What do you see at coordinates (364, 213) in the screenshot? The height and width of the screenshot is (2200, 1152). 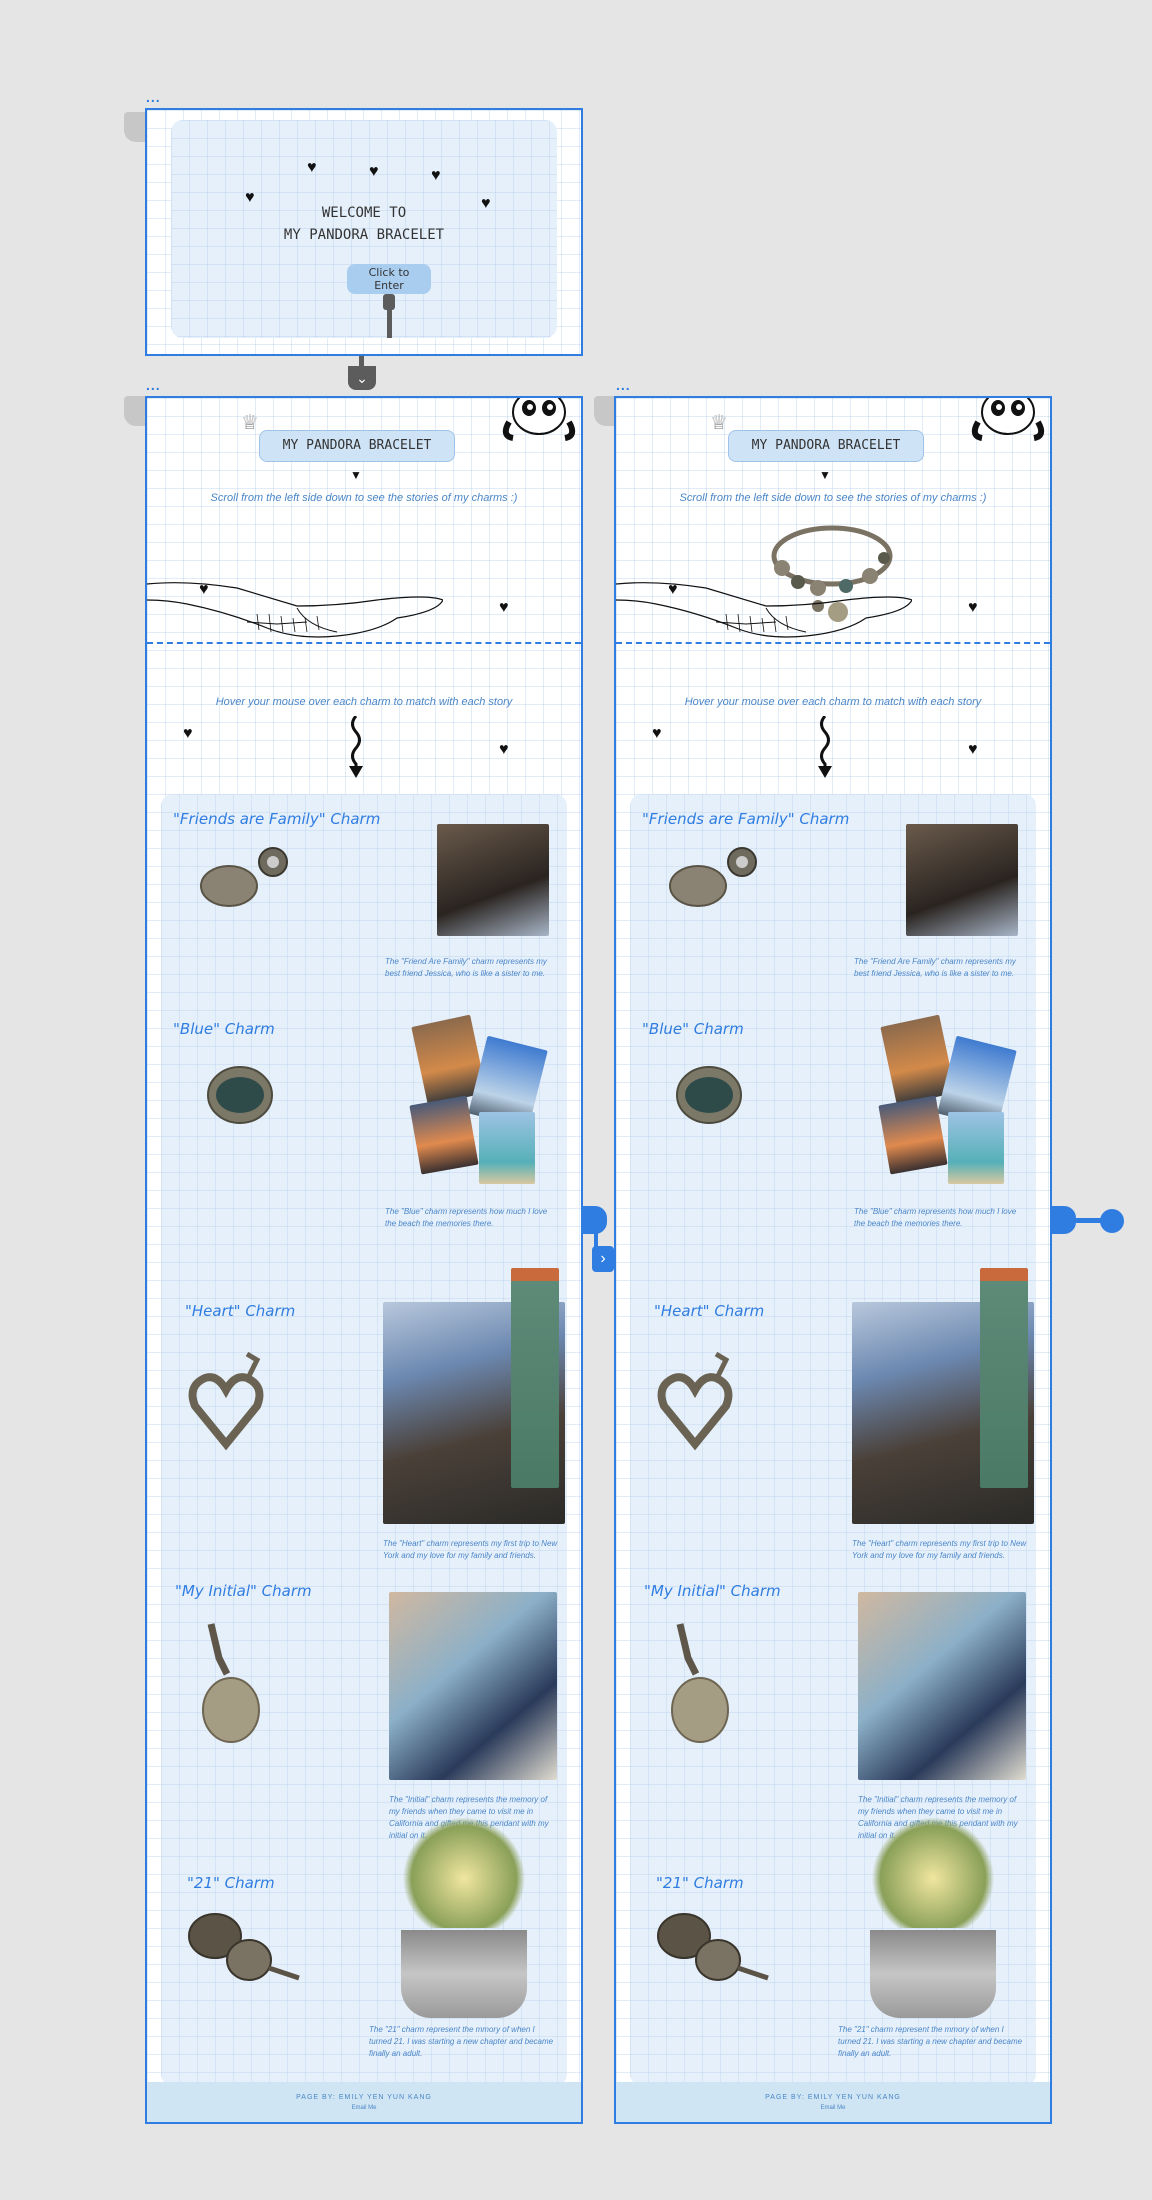 I see `welcome-title-line1: WELCOME TO` at bounding box center [364, 213].